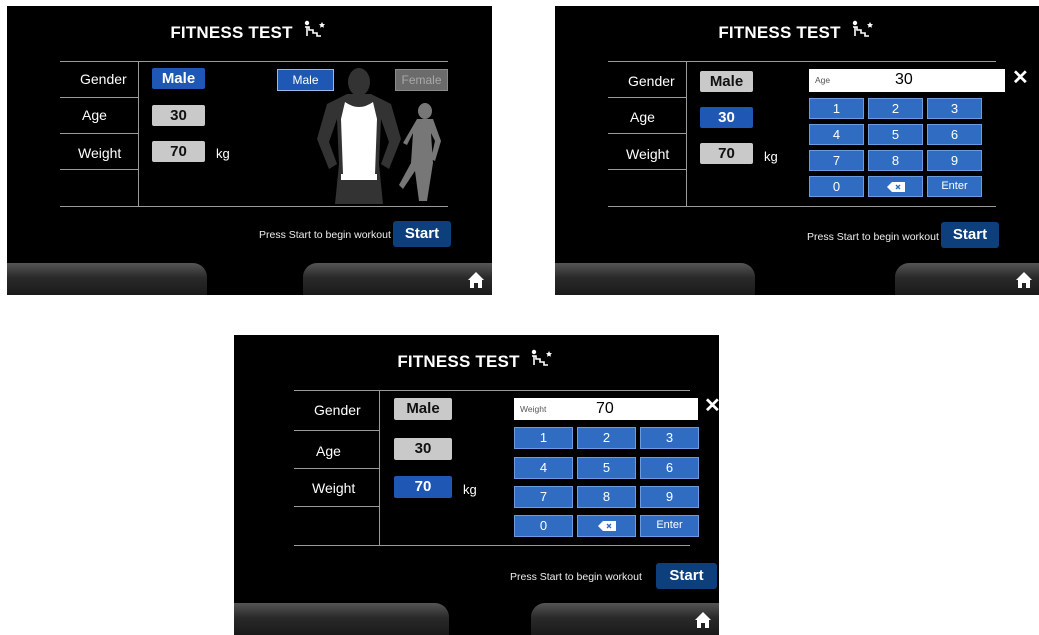 Image resolution: width=1039 pixels, height=635 pixels. I want to click on display-value: 30, so click(904, 79).